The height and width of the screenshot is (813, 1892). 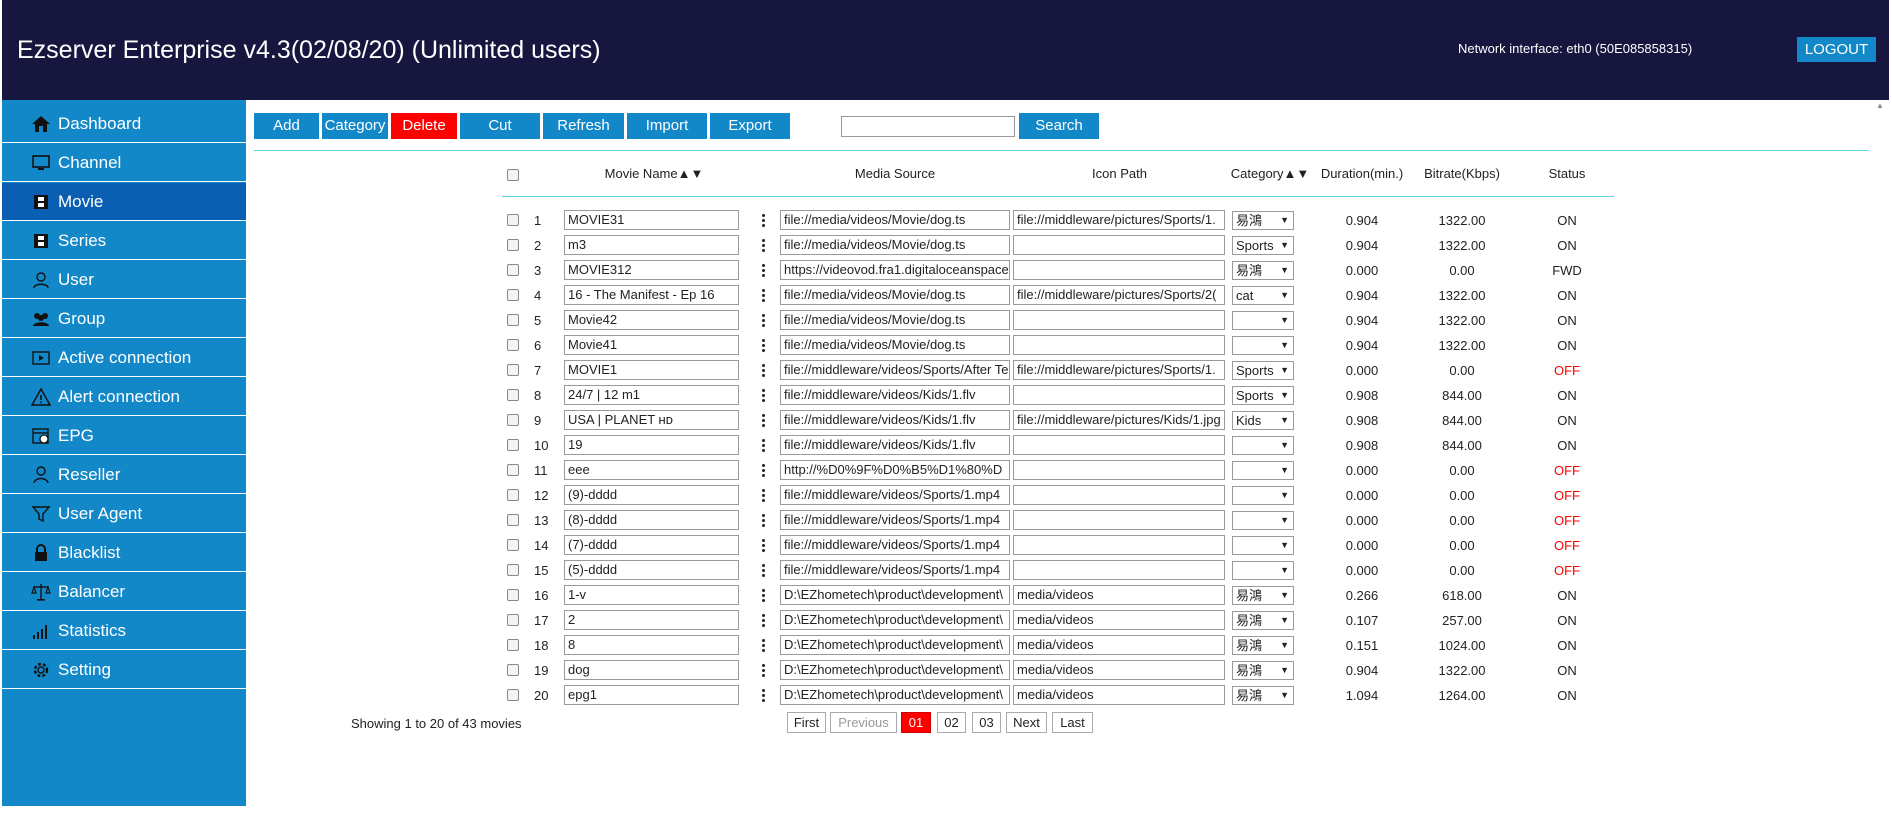 What do you see at coordinates (651, 445) in the screenshot?
I see `movie-name-field: 19` at bounding box center [651, 445].